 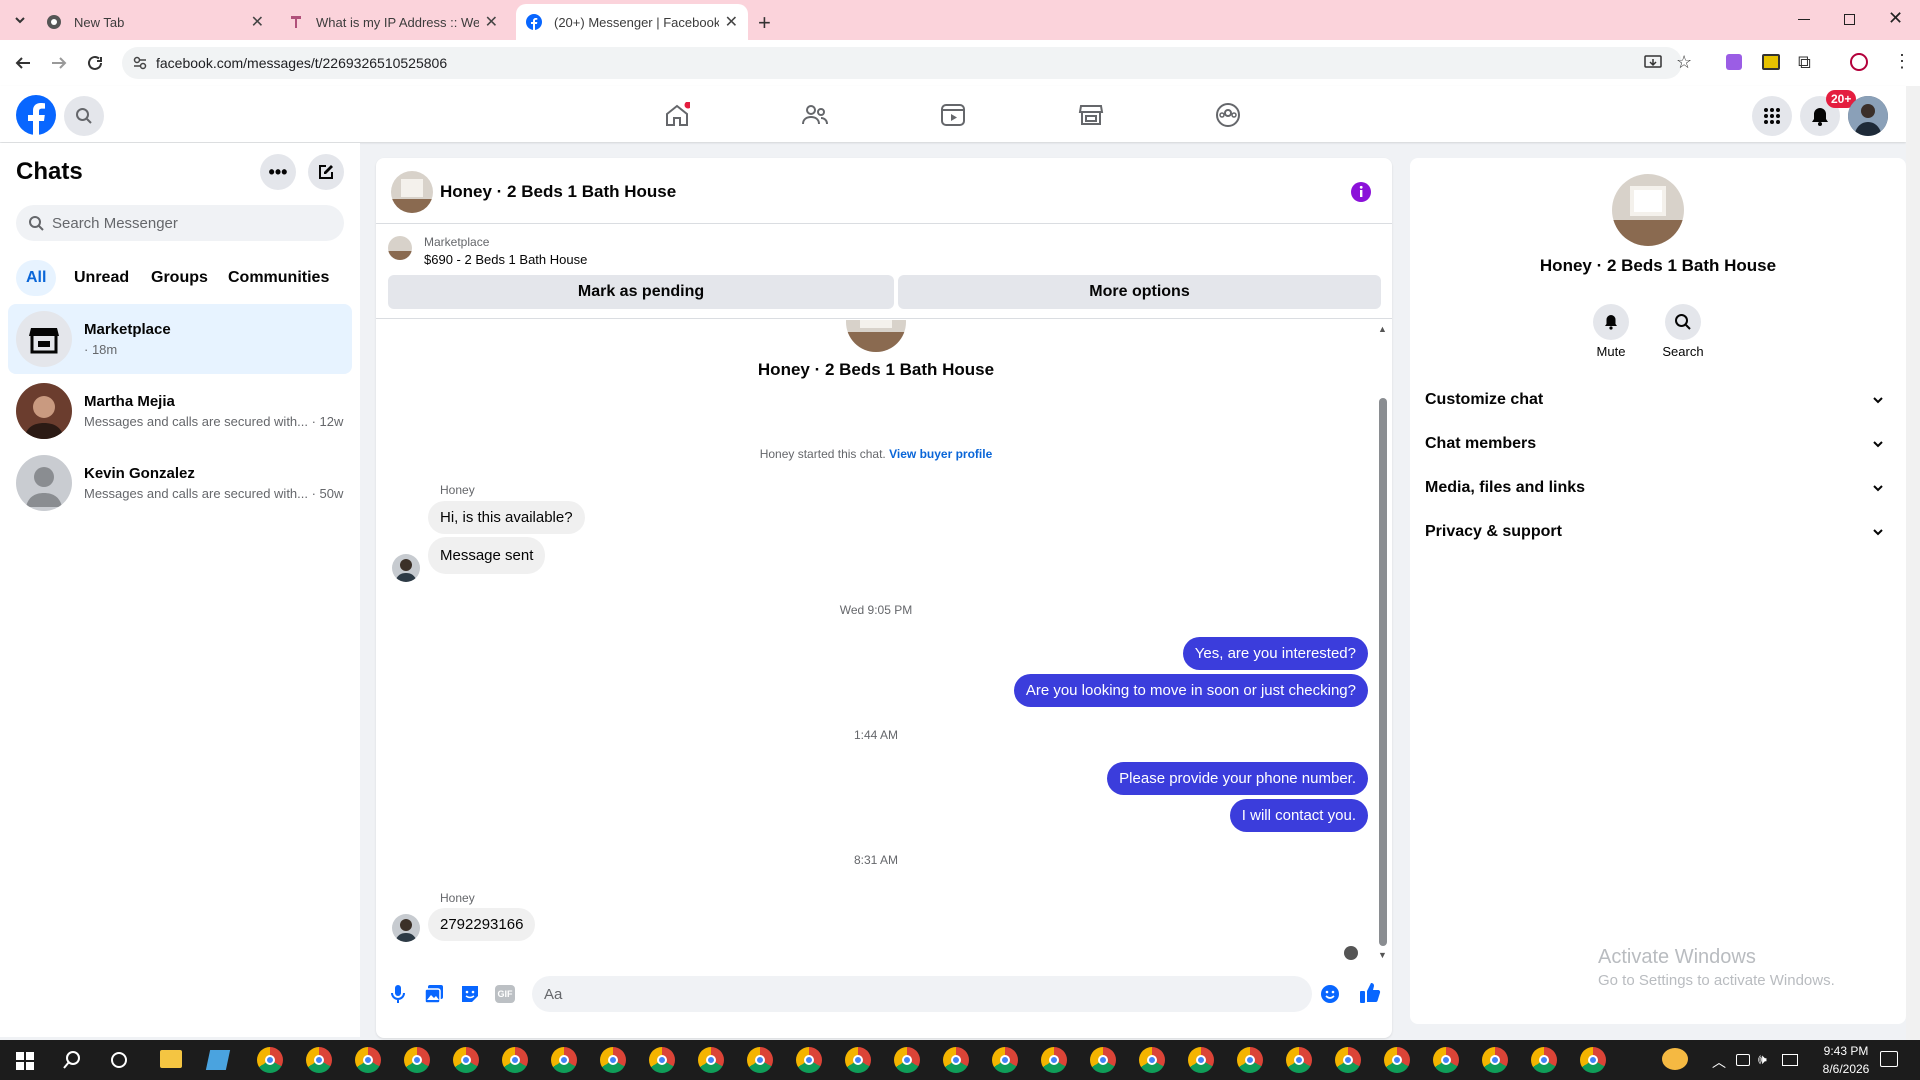 What do you see at coordinates (505, 994) in the screenshot?
I see `gif-icon: GIF` at bounding box center [505, 994].